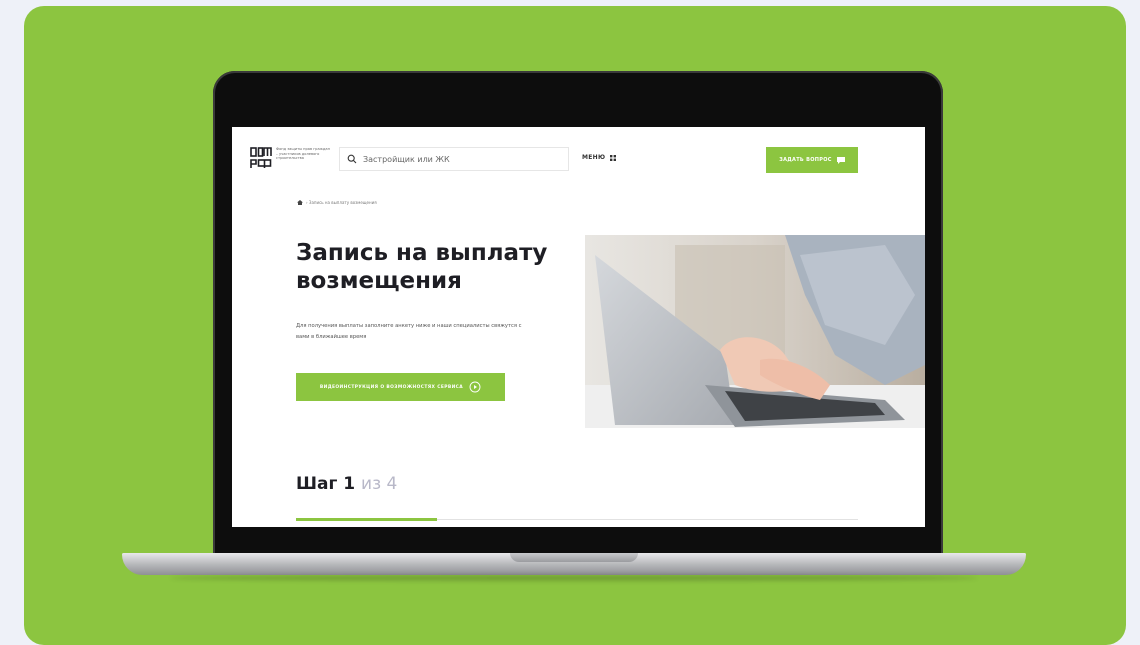 The image size is (1140, 645). Describe the element at coordinates (342, 202) in the screenshot. I see `breadcrumb-current: Запись на выплату возмещения` at that location.